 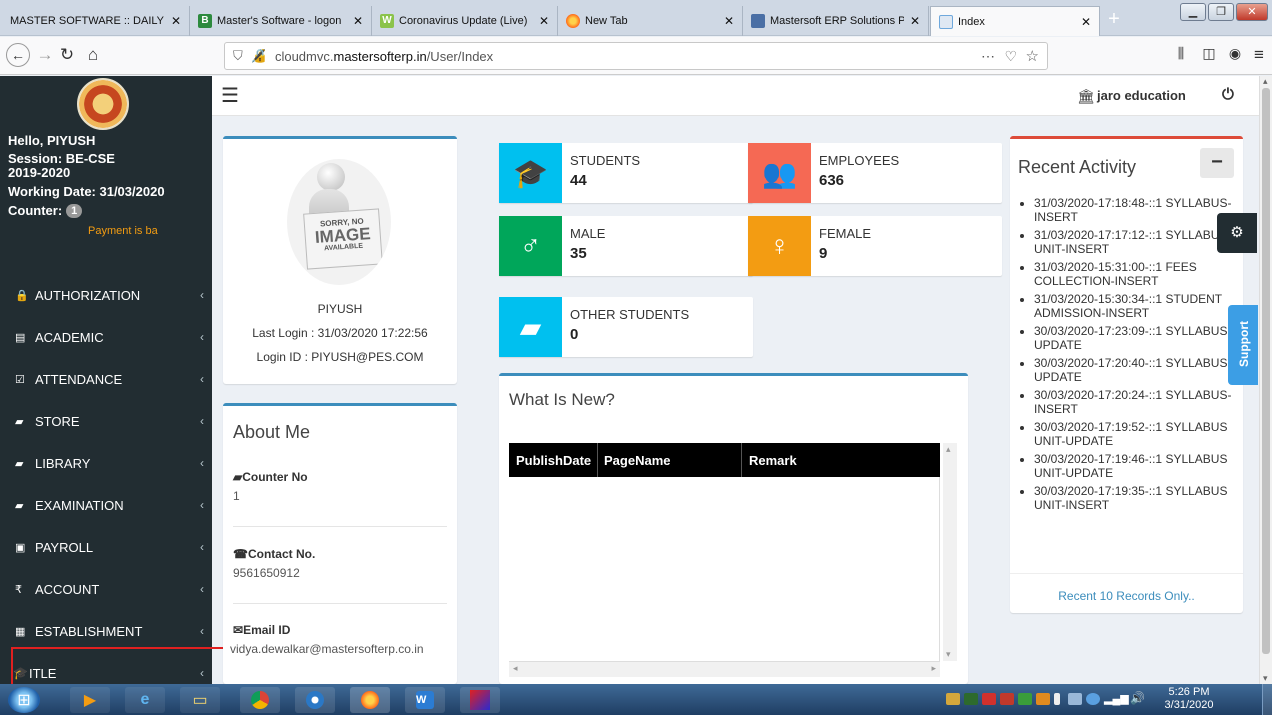 I want to click on start-button: ⊞, so click(x=24, y=700).